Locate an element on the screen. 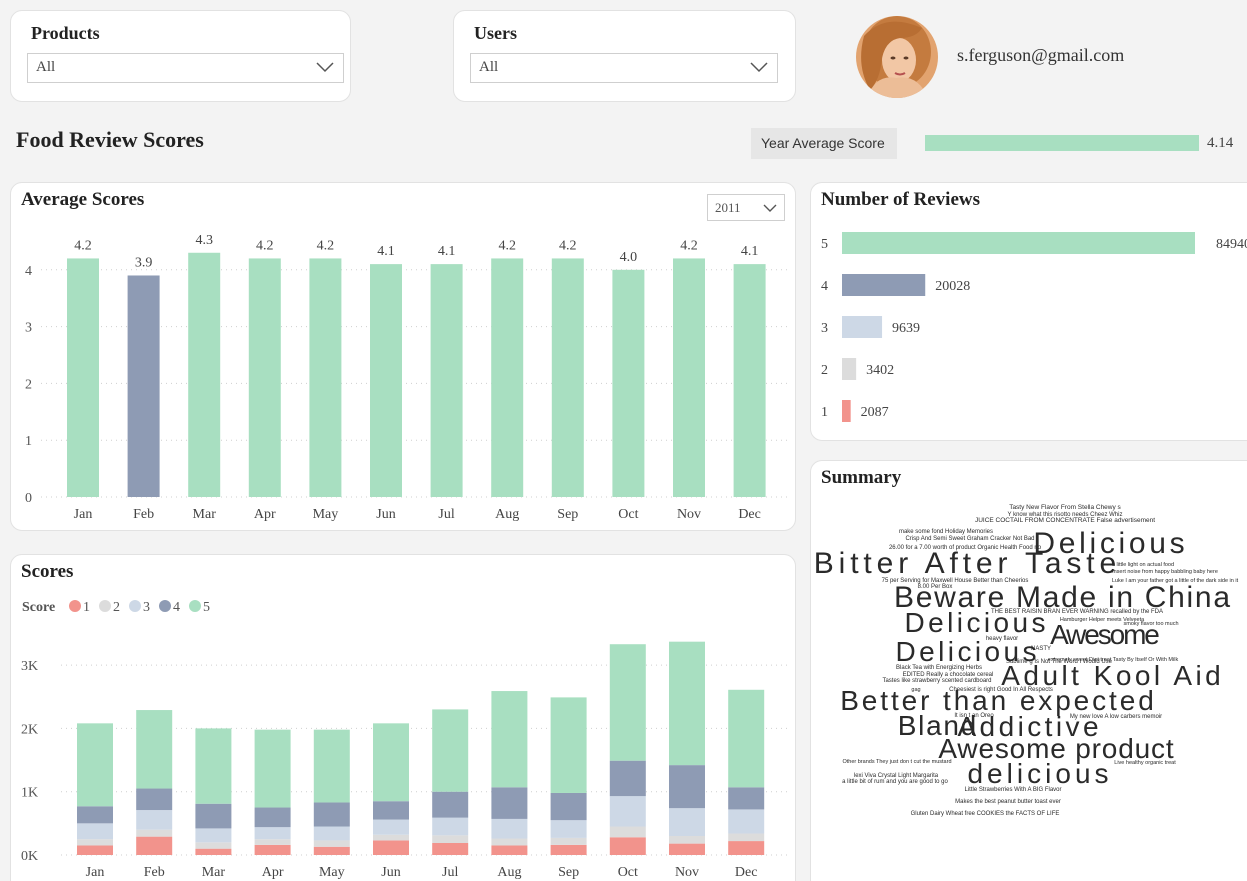 The height and width of the screenshot is (881, 1247). products-filter-card: Products All is located at coordinates (180, 56).